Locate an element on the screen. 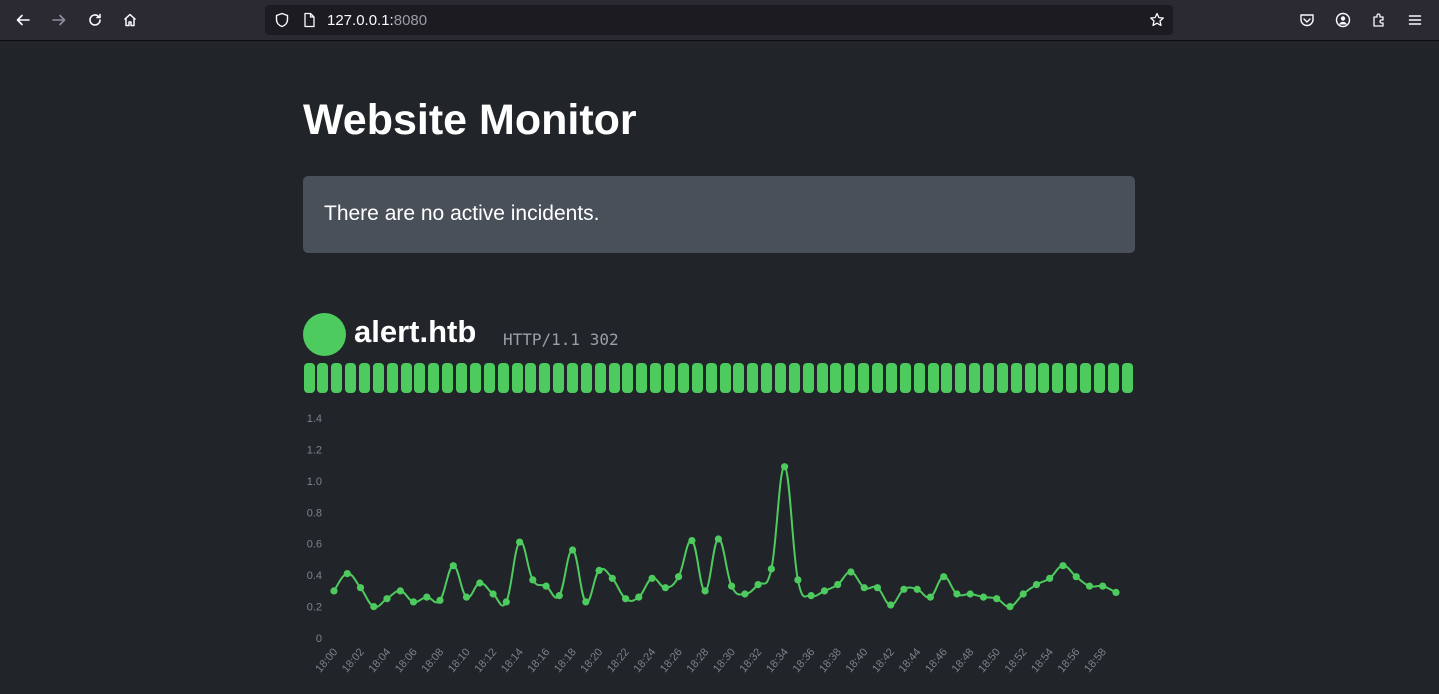  forward-button is located at coordinates (59, 20).